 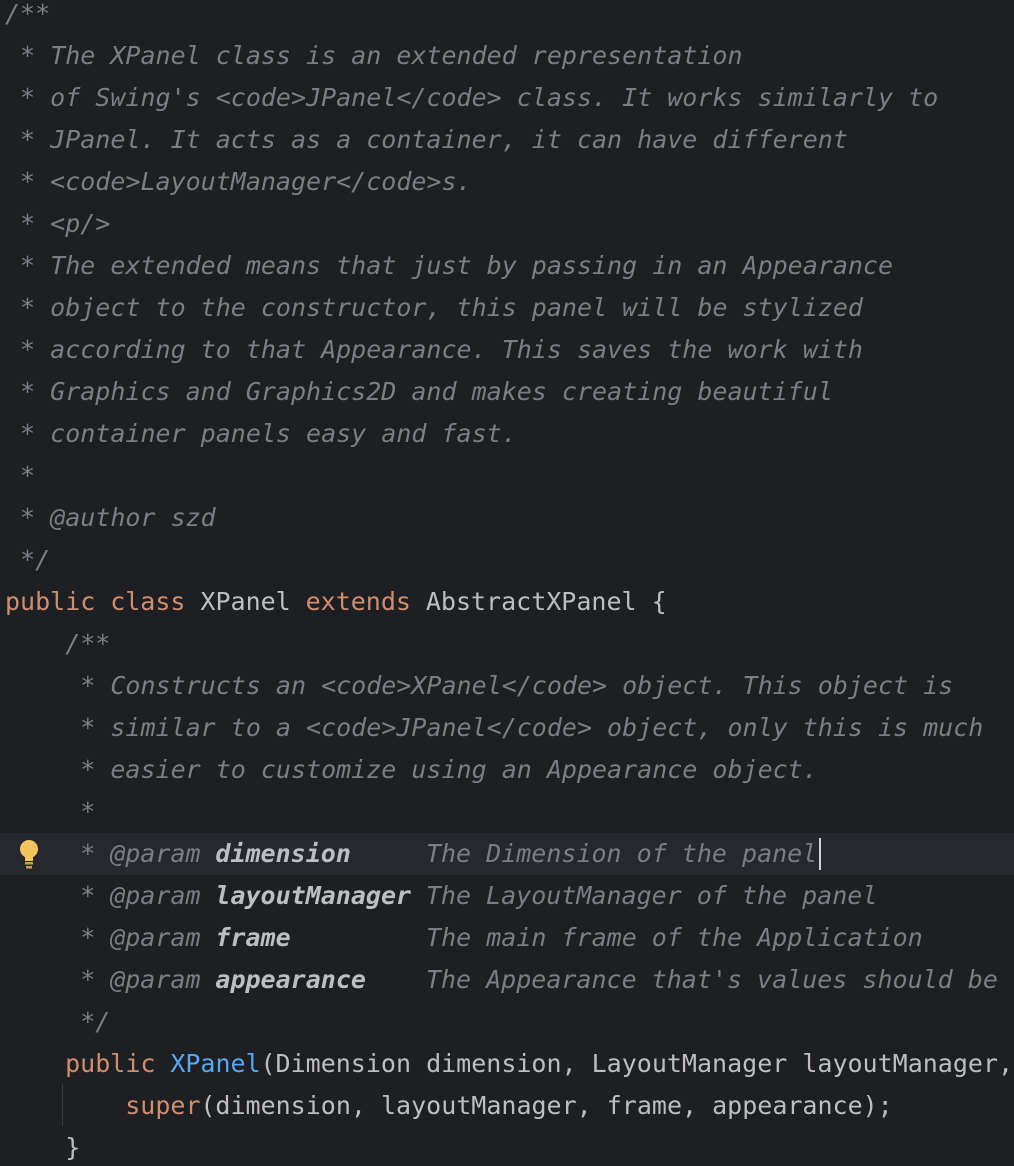 I want to click on code-line: * container panels easy and fast., so click(x=507, y=434).